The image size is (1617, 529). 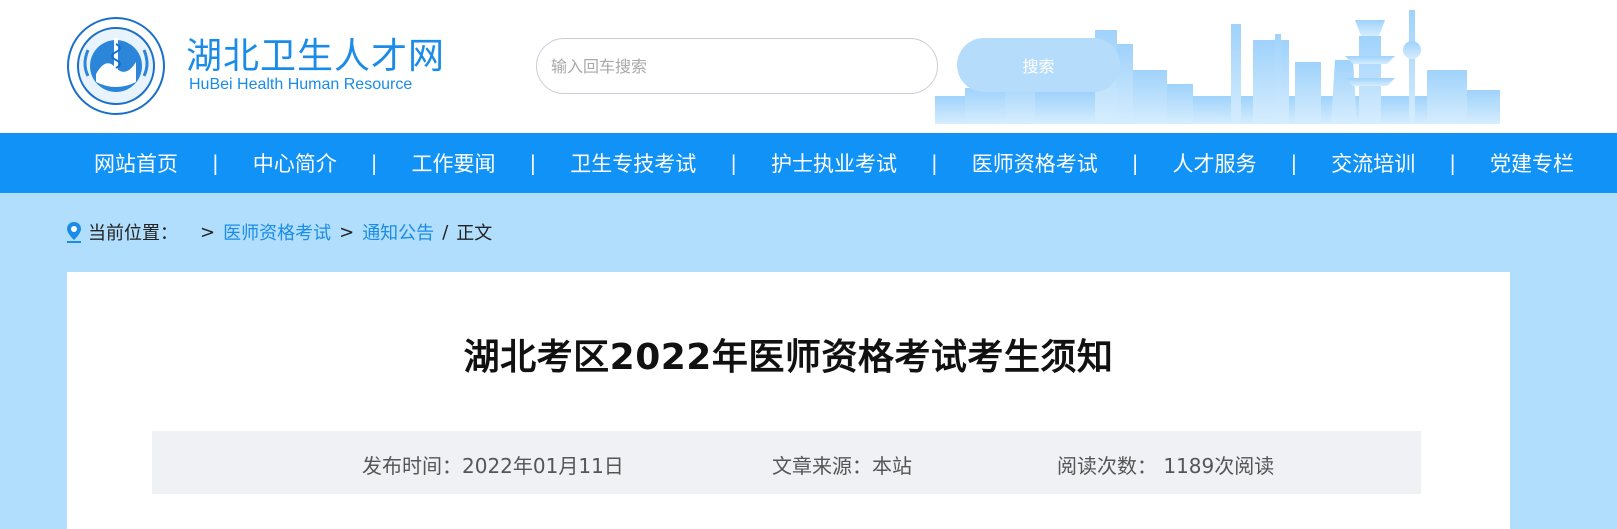 I want to click on location-pin-icon, so click(x=74, y=232).